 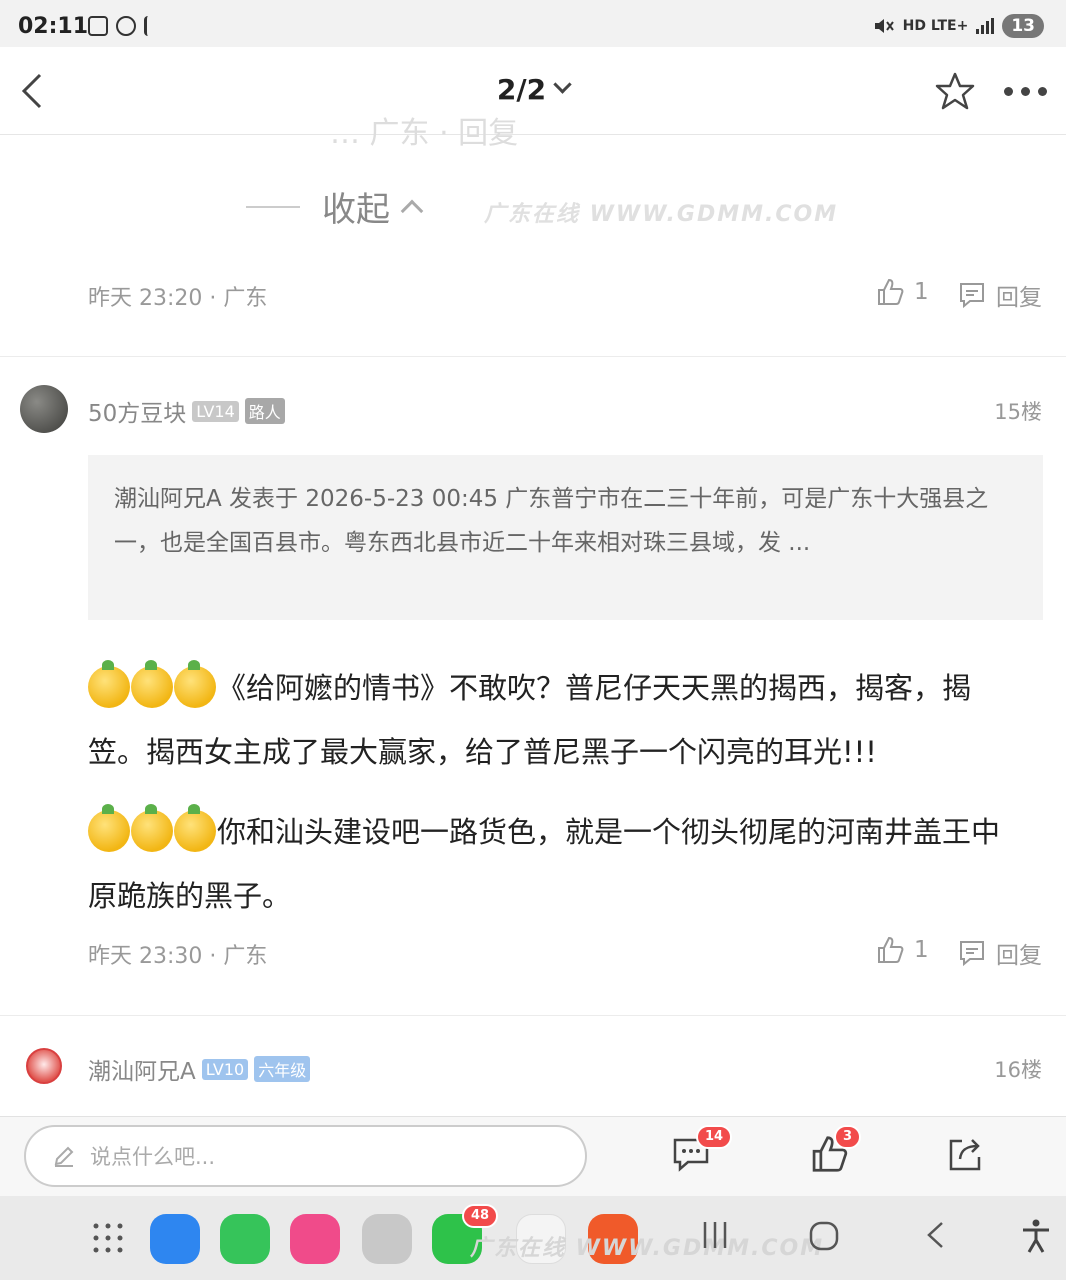 I want to click on comment-author: 50方豆块 LV14 路人, so click(x=186, y=411).